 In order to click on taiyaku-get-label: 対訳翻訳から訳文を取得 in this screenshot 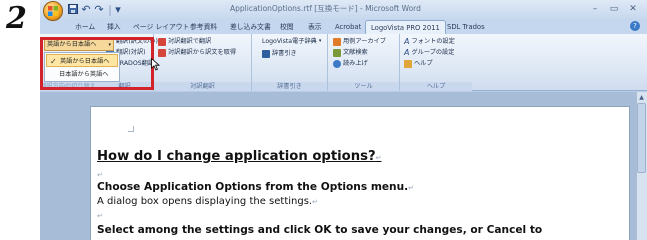, I will do `click(202, 52)`.